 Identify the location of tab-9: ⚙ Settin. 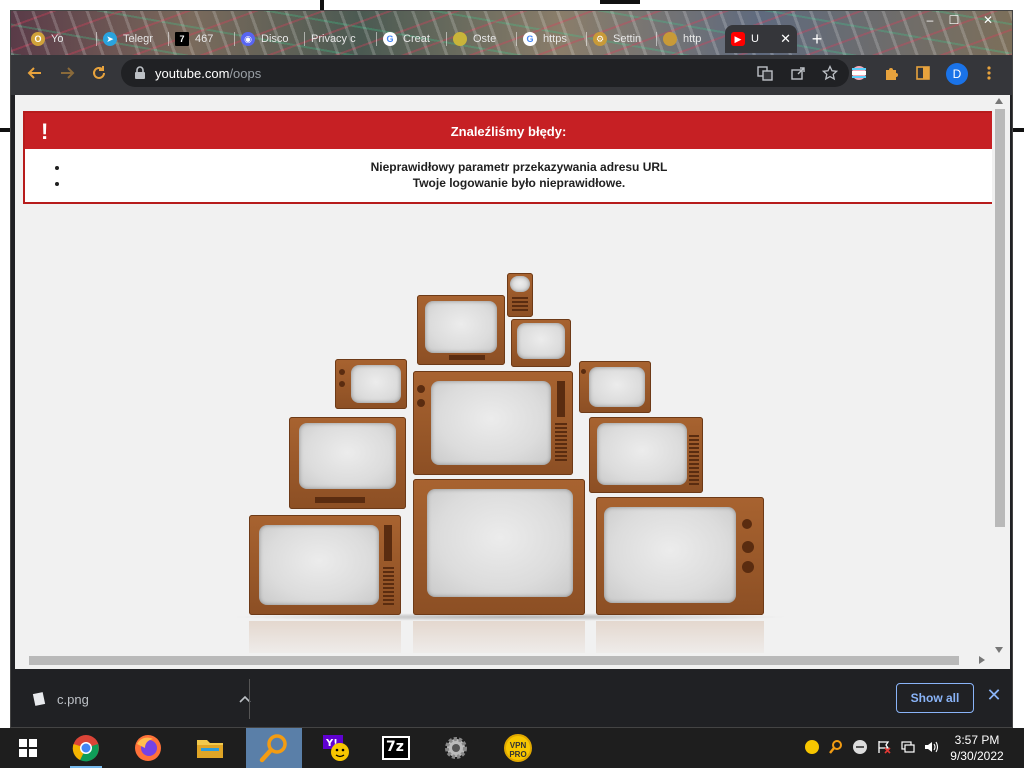
(622, 39).